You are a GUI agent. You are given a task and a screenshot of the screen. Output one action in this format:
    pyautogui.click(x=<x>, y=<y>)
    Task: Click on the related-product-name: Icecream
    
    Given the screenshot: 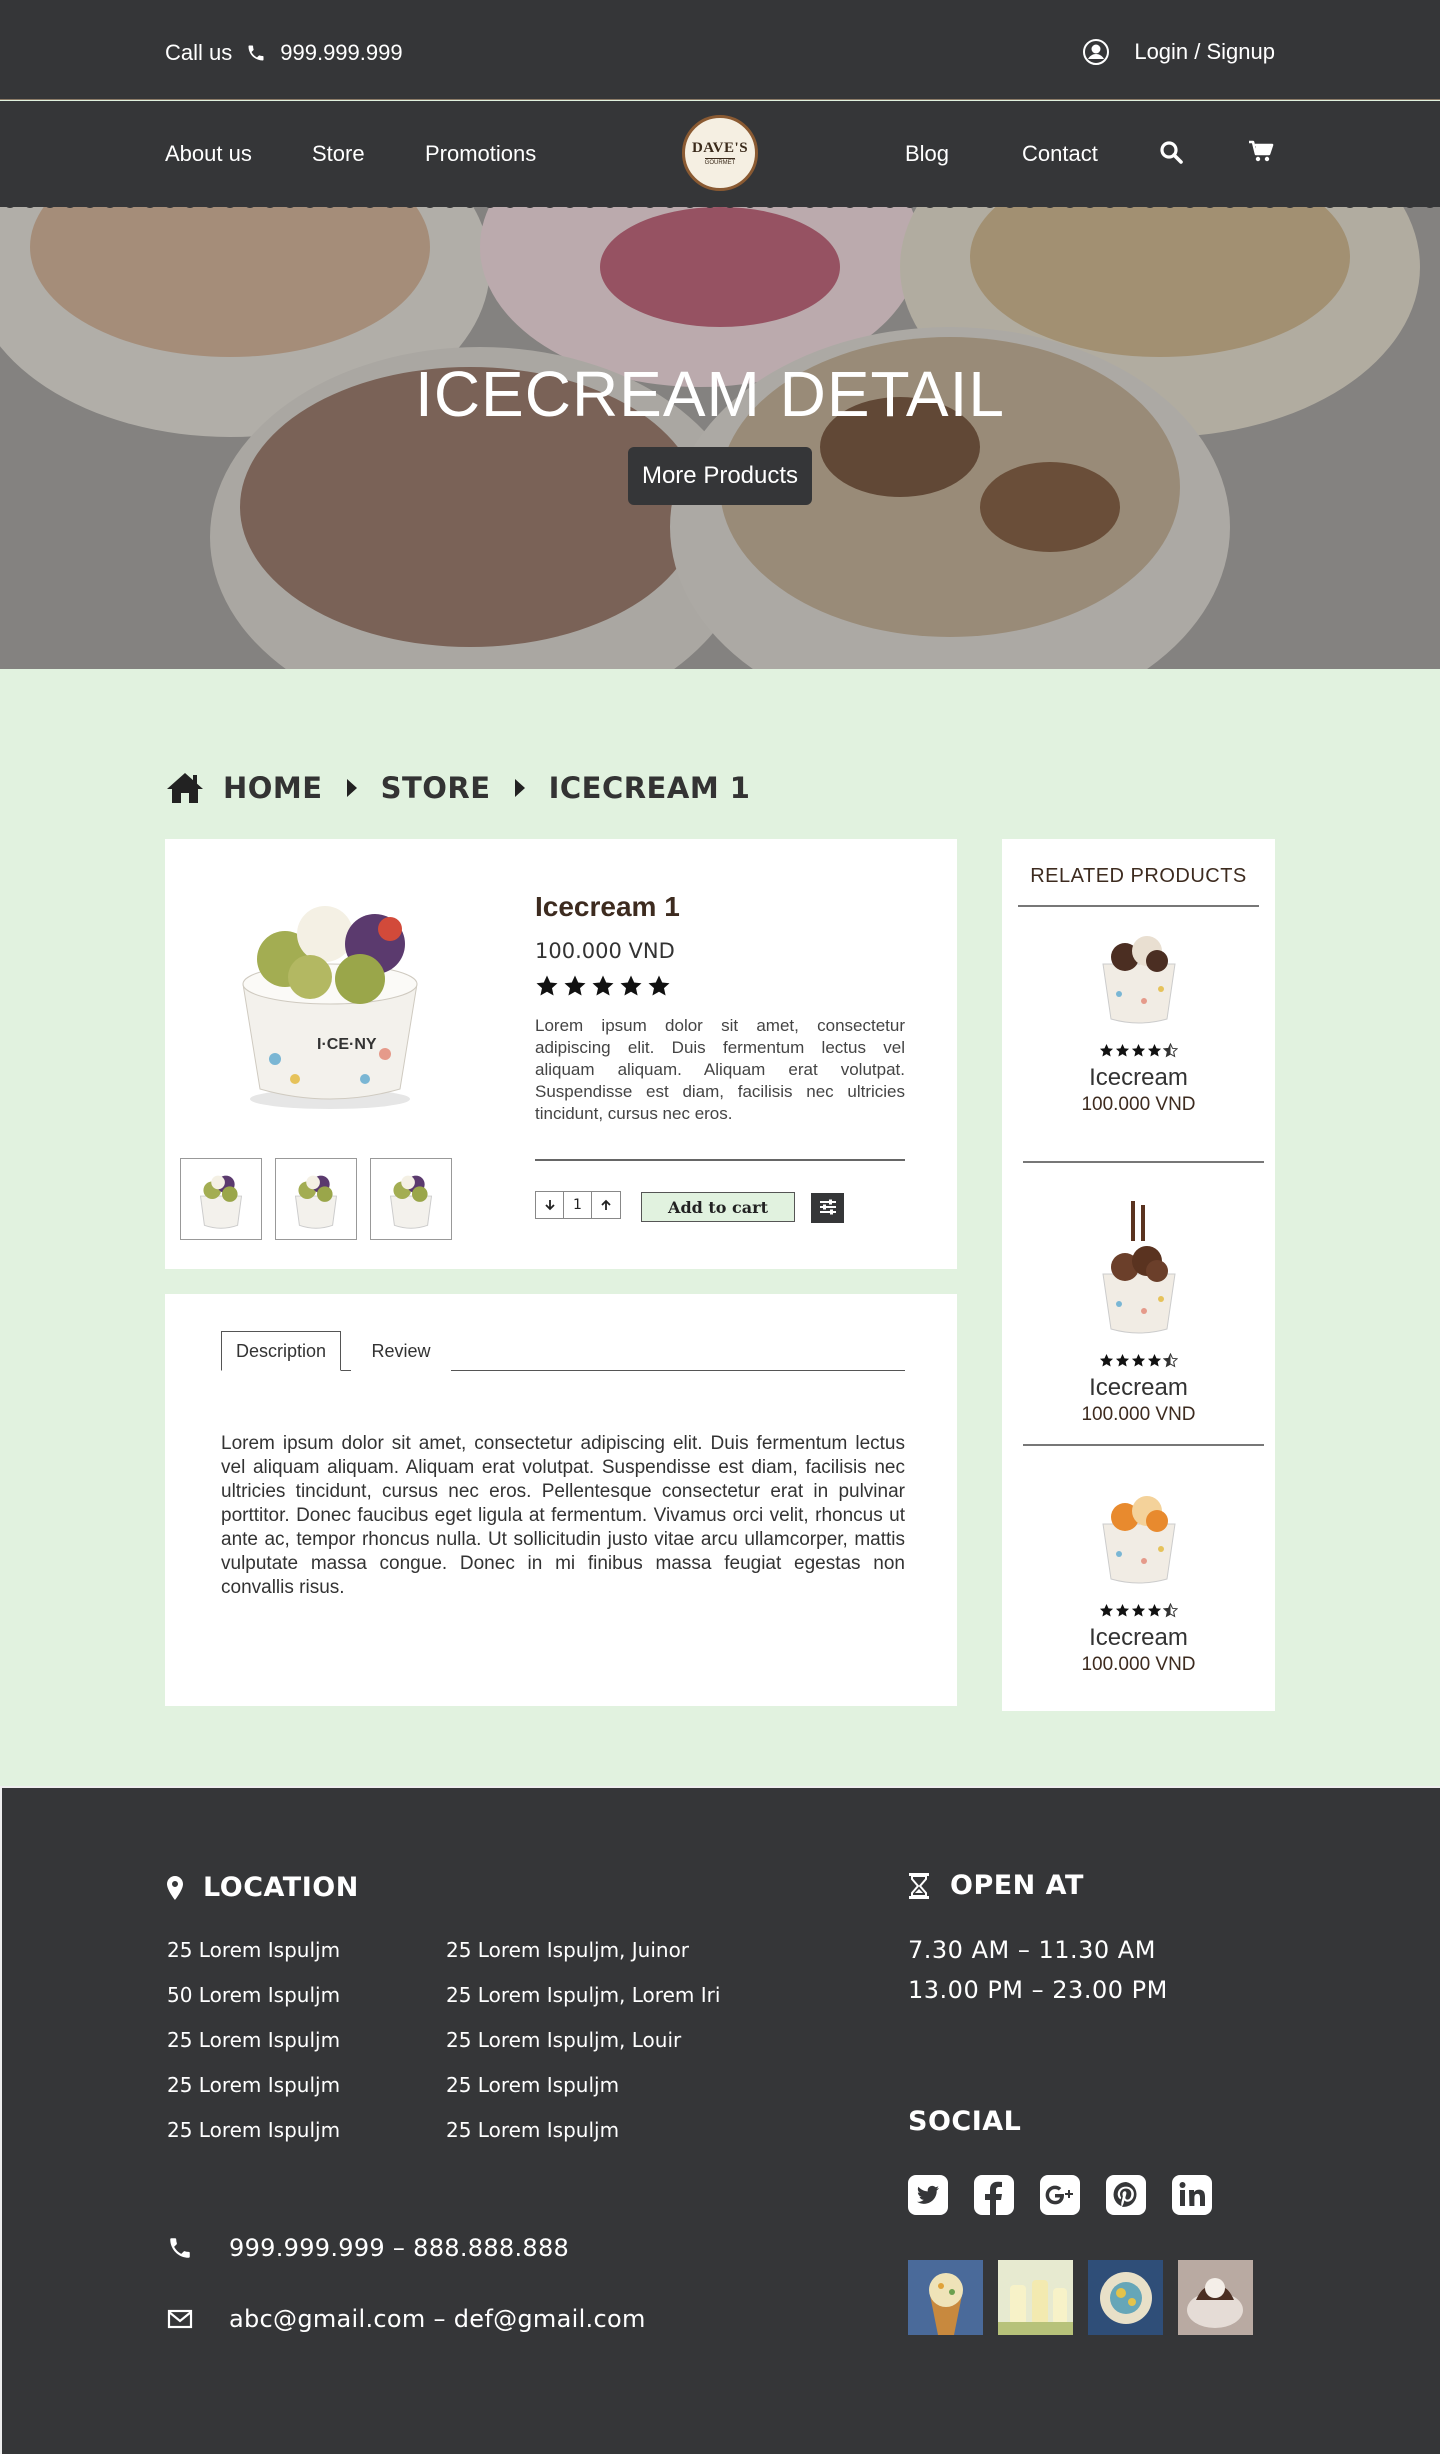 What is the action you would take?
    pyautogui.click(x=1138, y=1637)
    